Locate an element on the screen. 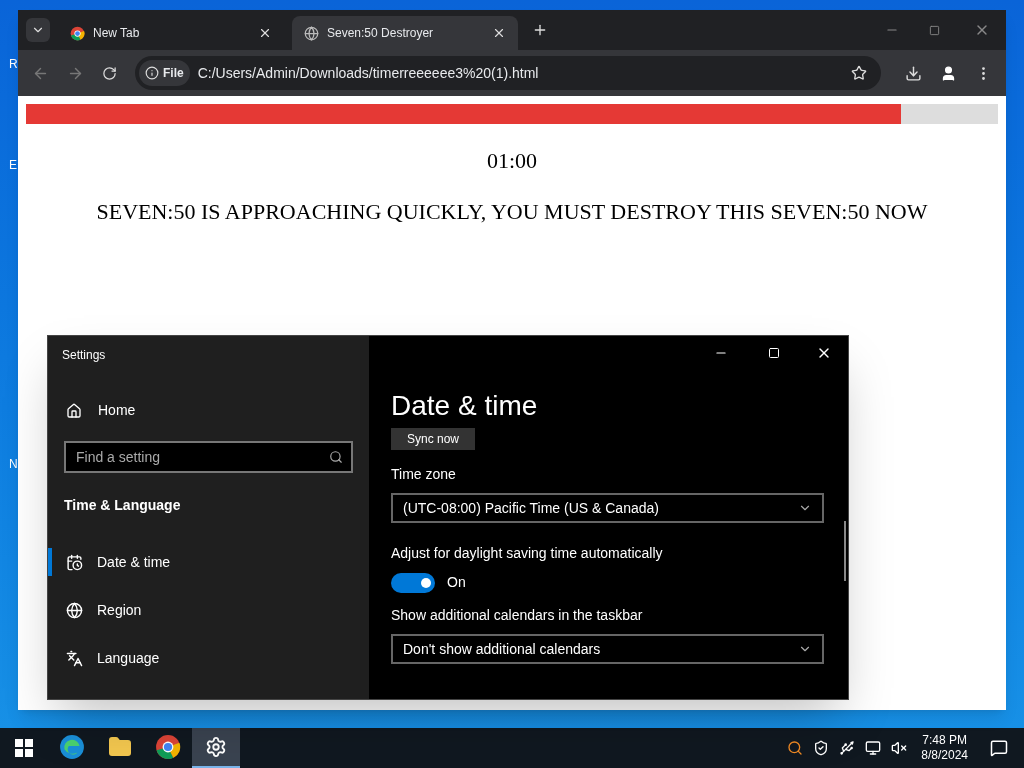 The width and height of the screenshot is (1024, 768). countdown-timer: 01:00 is located at coordinates (512, 161).